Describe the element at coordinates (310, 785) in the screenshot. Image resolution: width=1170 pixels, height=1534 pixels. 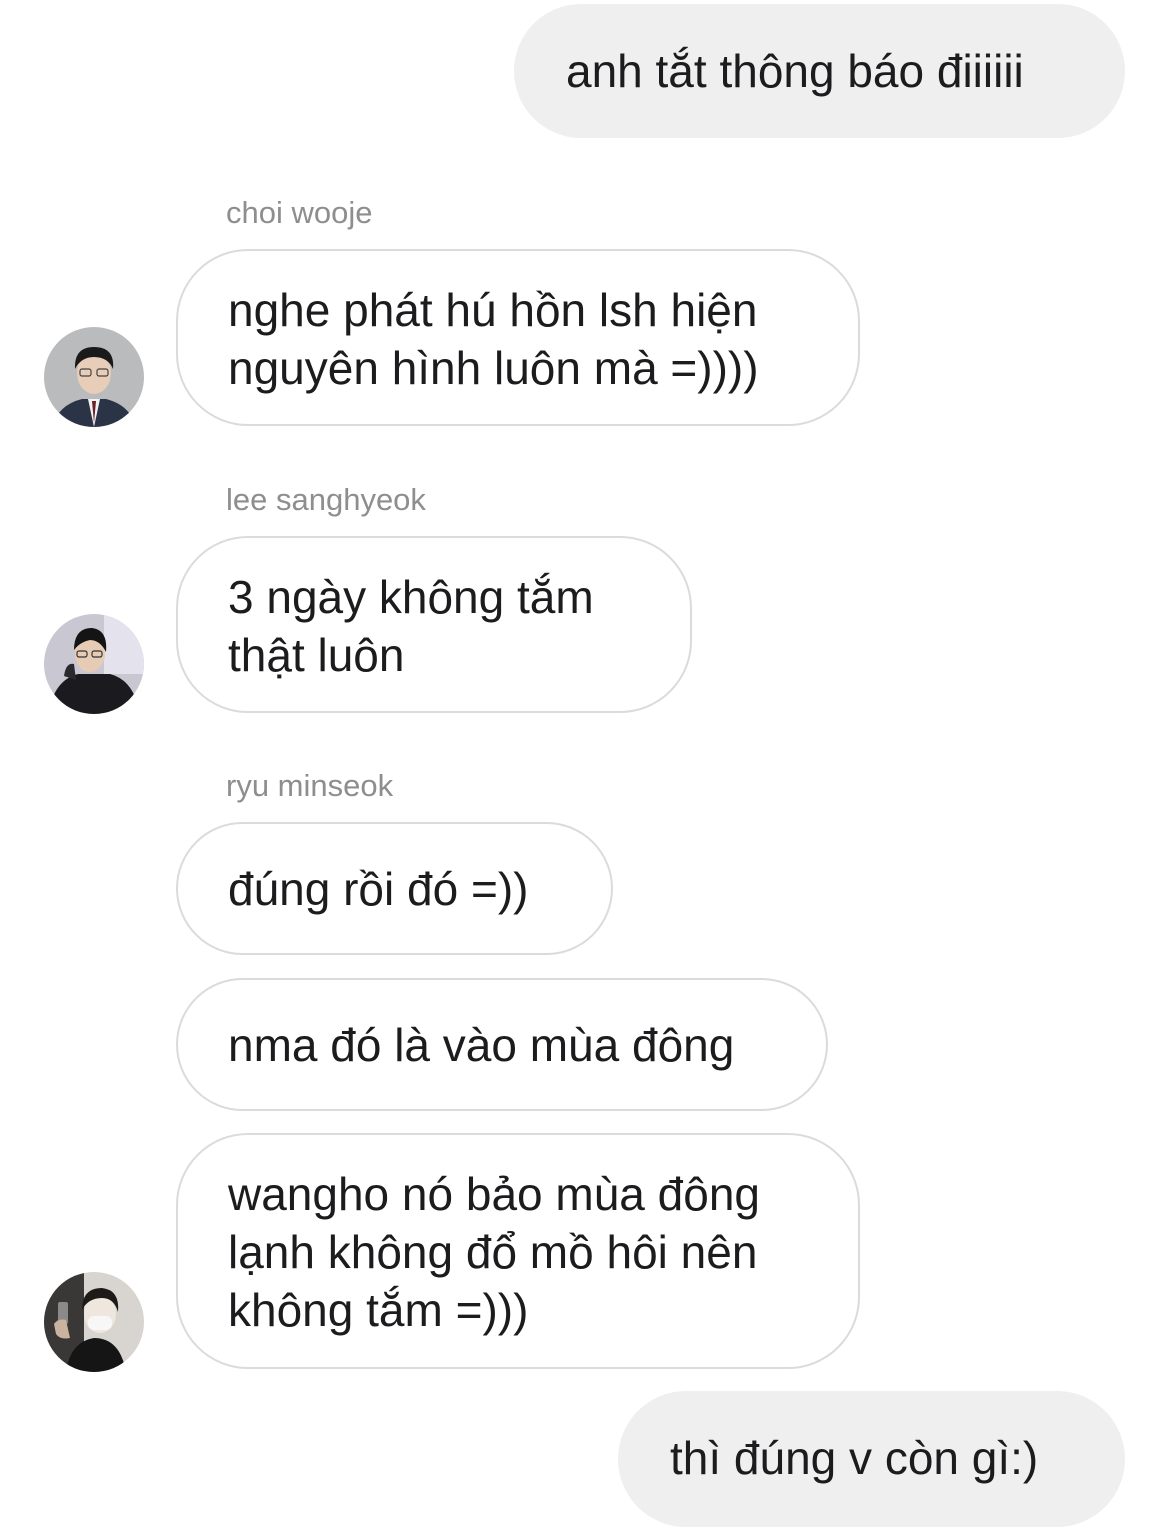
I see `sender-name: ryu minseok` at that location.